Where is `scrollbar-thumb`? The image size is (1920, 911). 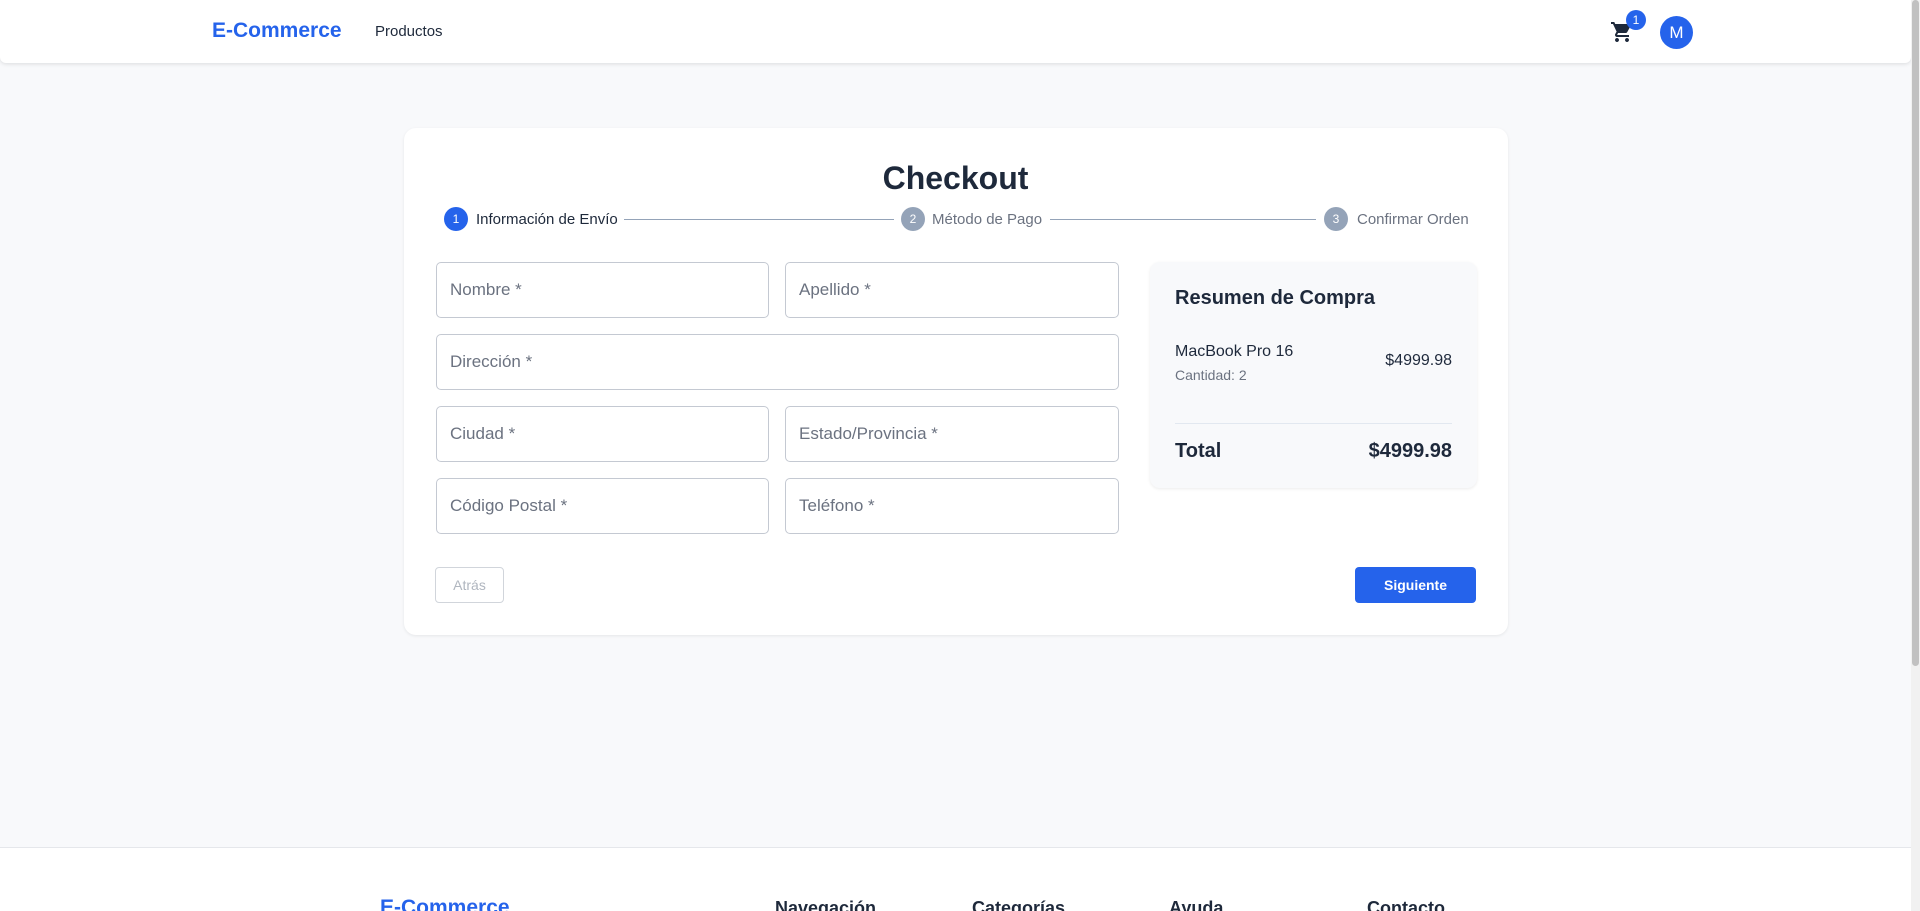 scrollbar-thumb is located at coordinates (1915, 333).